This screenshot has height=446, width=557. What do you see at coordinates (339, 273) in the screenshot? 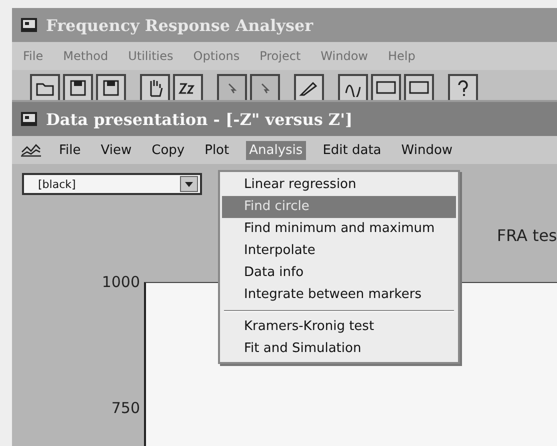
I see `menu-item: Data info` at bounding box center [339, 273].